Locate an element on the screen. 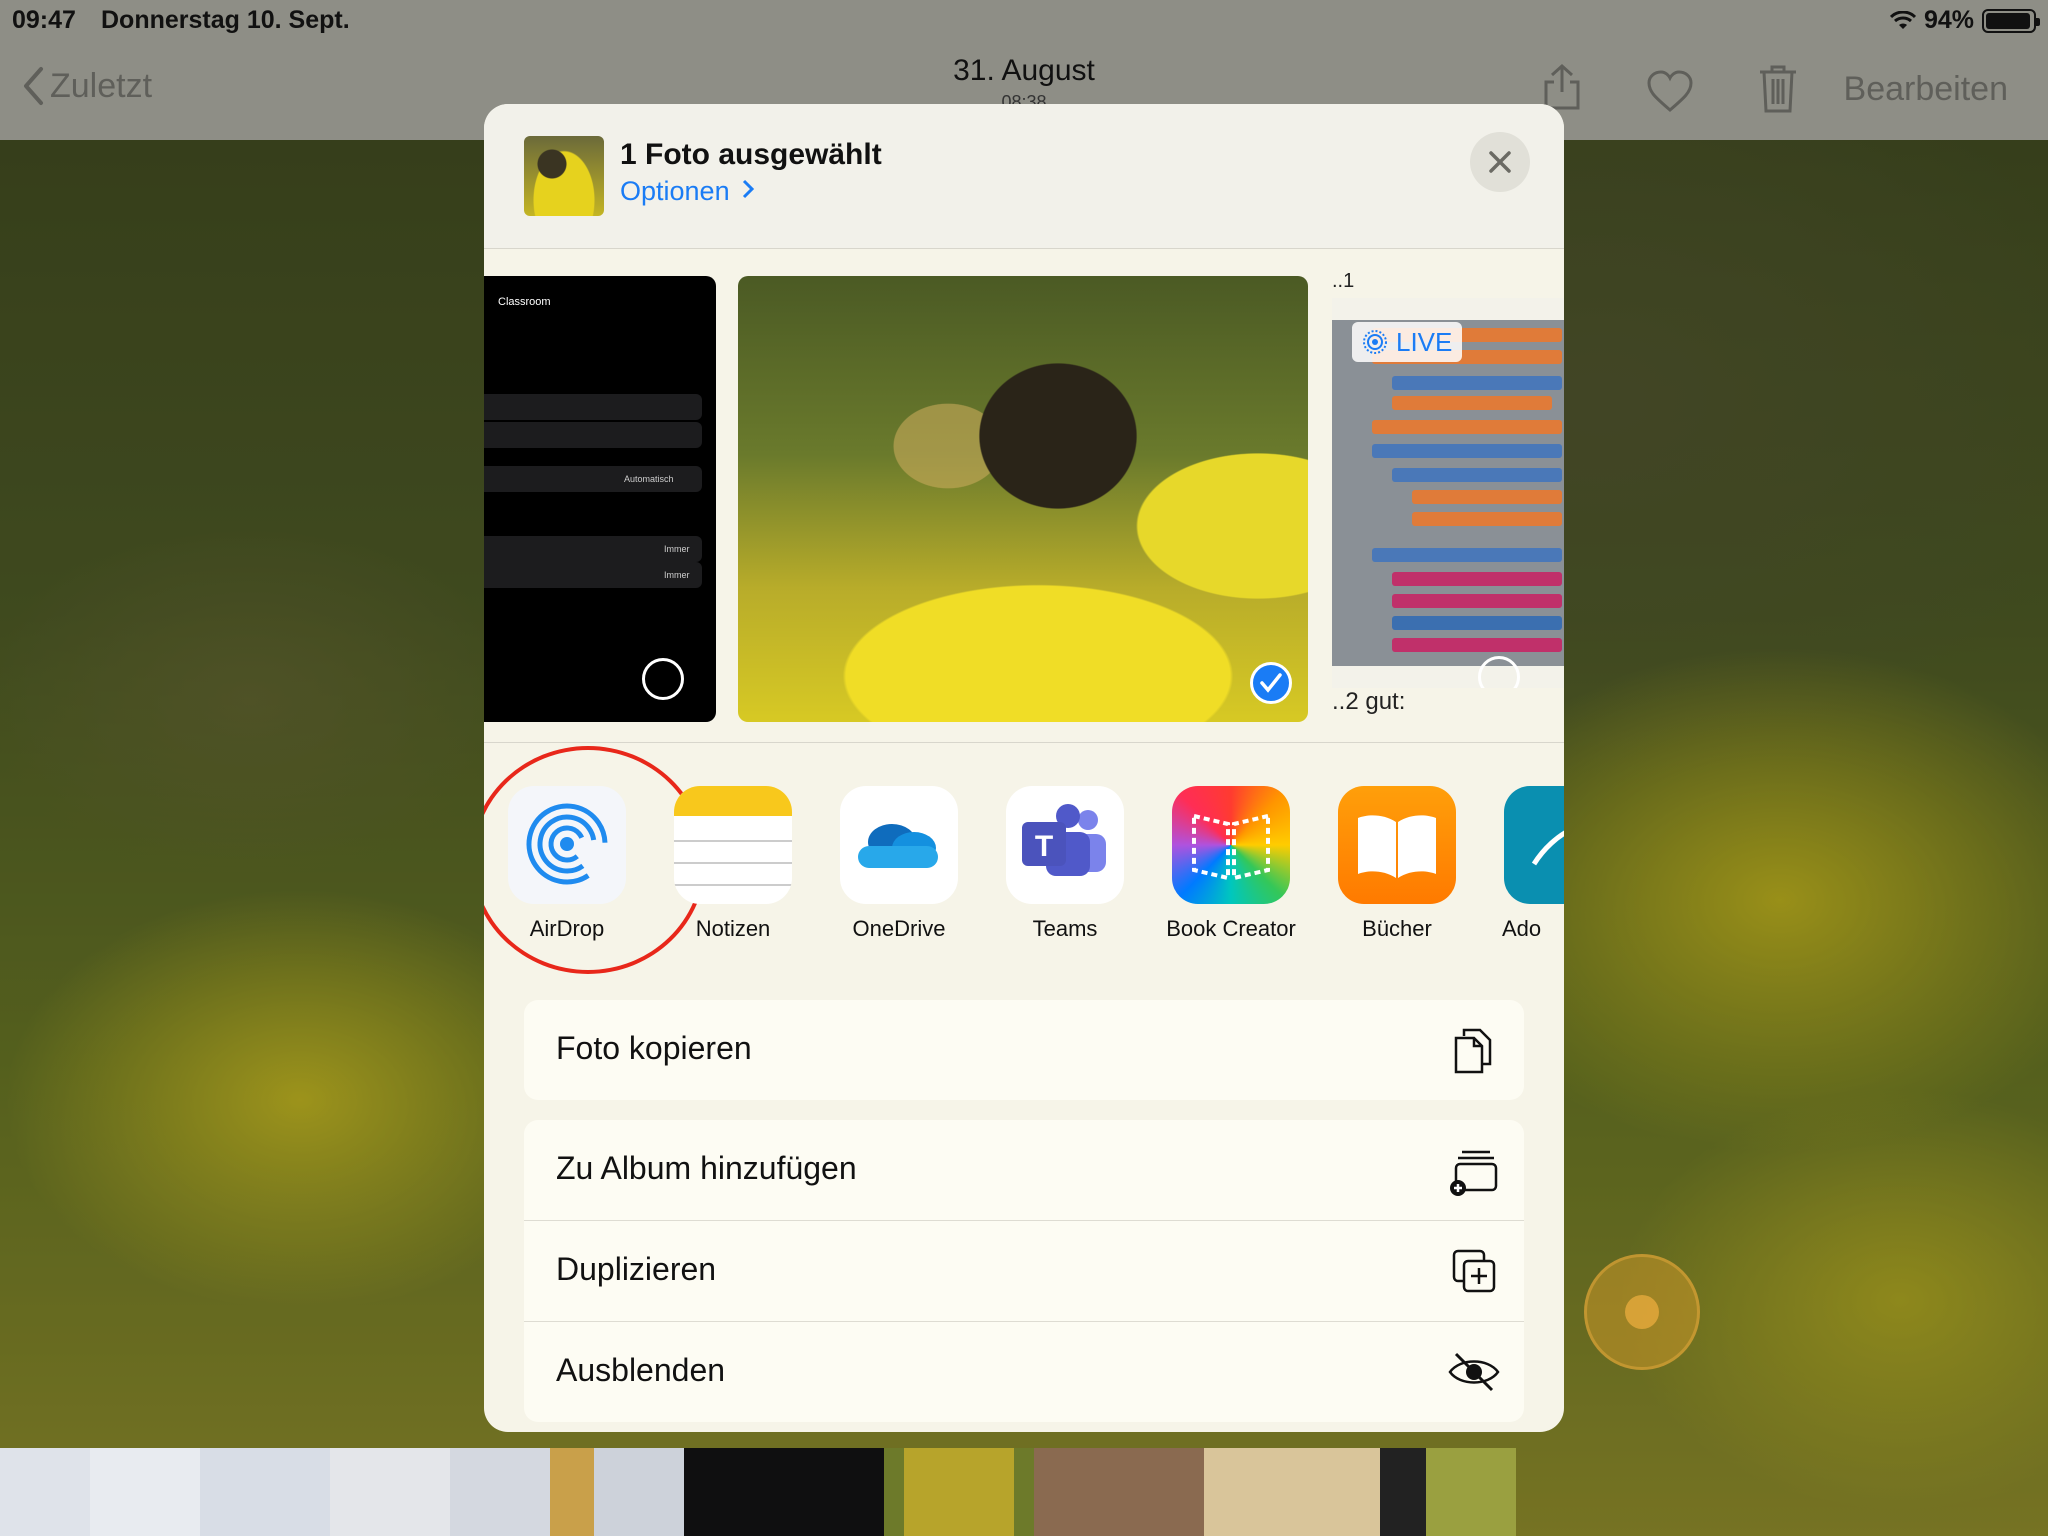 The width and height of the screenshot is (2048, 1536). wifi-icon is located at coordinates (1902, 19).